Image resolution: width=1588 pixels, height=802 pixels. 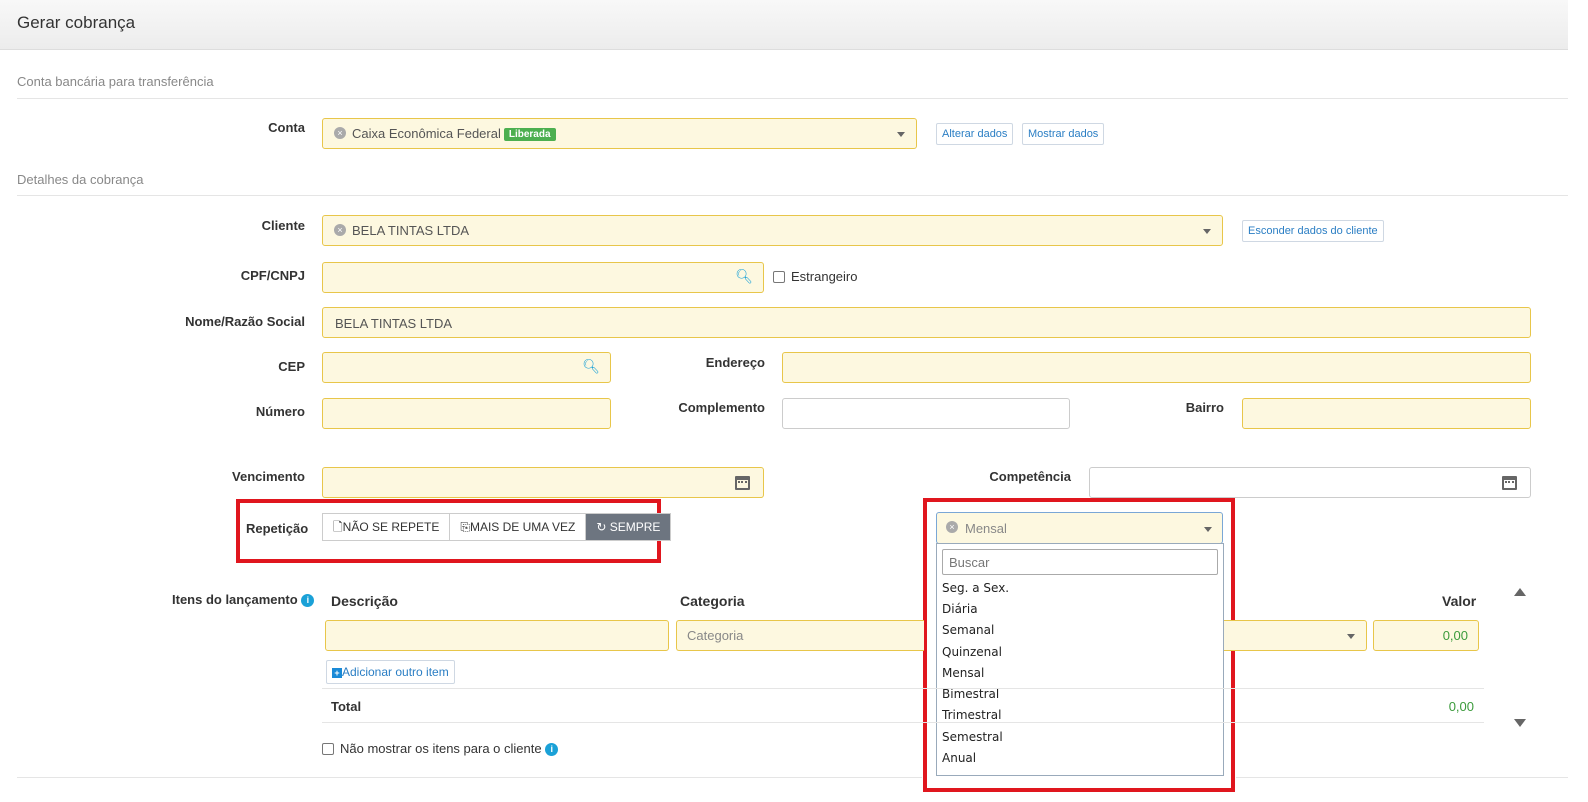 What do you see at coordinates (1426, 635) in the screenshot?
I see `item-valor-input: 0,00` at bounding box center [1426, 635].